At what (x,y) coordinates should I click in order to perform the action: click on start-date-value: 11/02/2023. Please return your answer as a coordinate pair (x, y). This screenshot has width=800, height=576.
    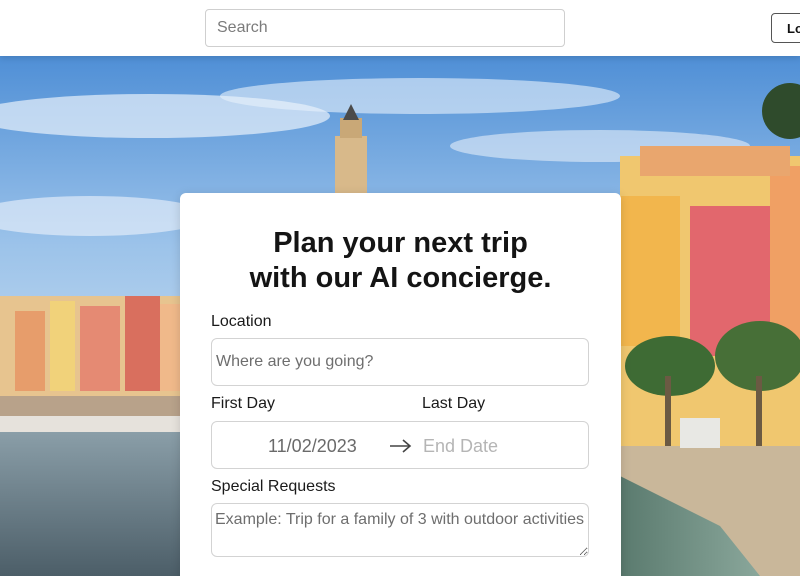
    Looking at the image, I should click on (312, 446).